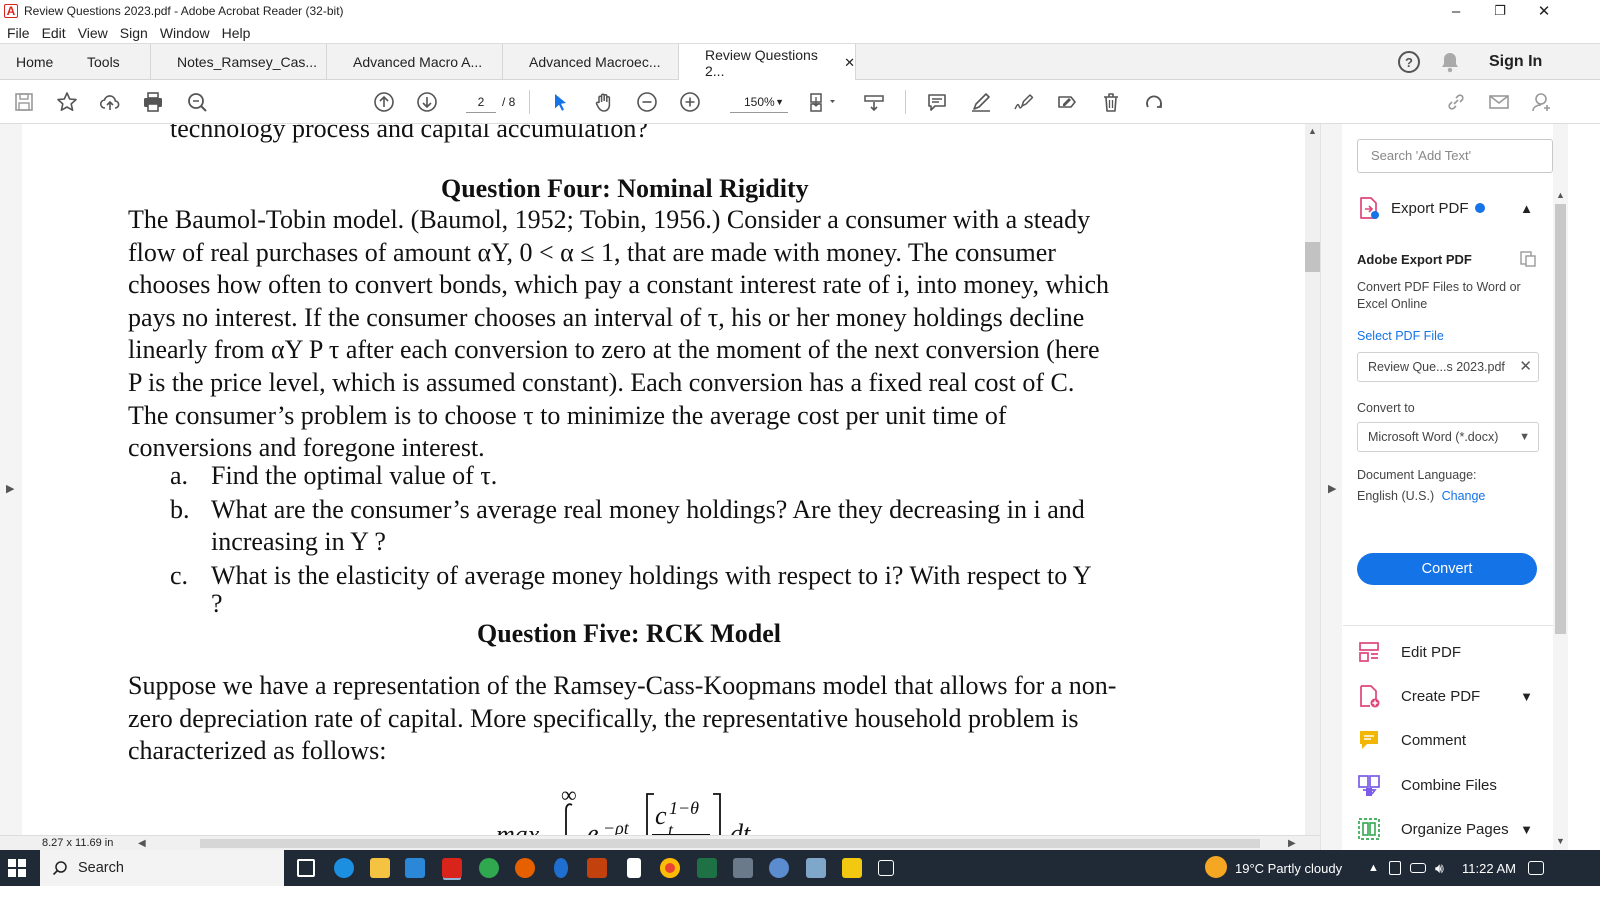  I want to click on sign-in-button: Sign In, so click(1515, 62).